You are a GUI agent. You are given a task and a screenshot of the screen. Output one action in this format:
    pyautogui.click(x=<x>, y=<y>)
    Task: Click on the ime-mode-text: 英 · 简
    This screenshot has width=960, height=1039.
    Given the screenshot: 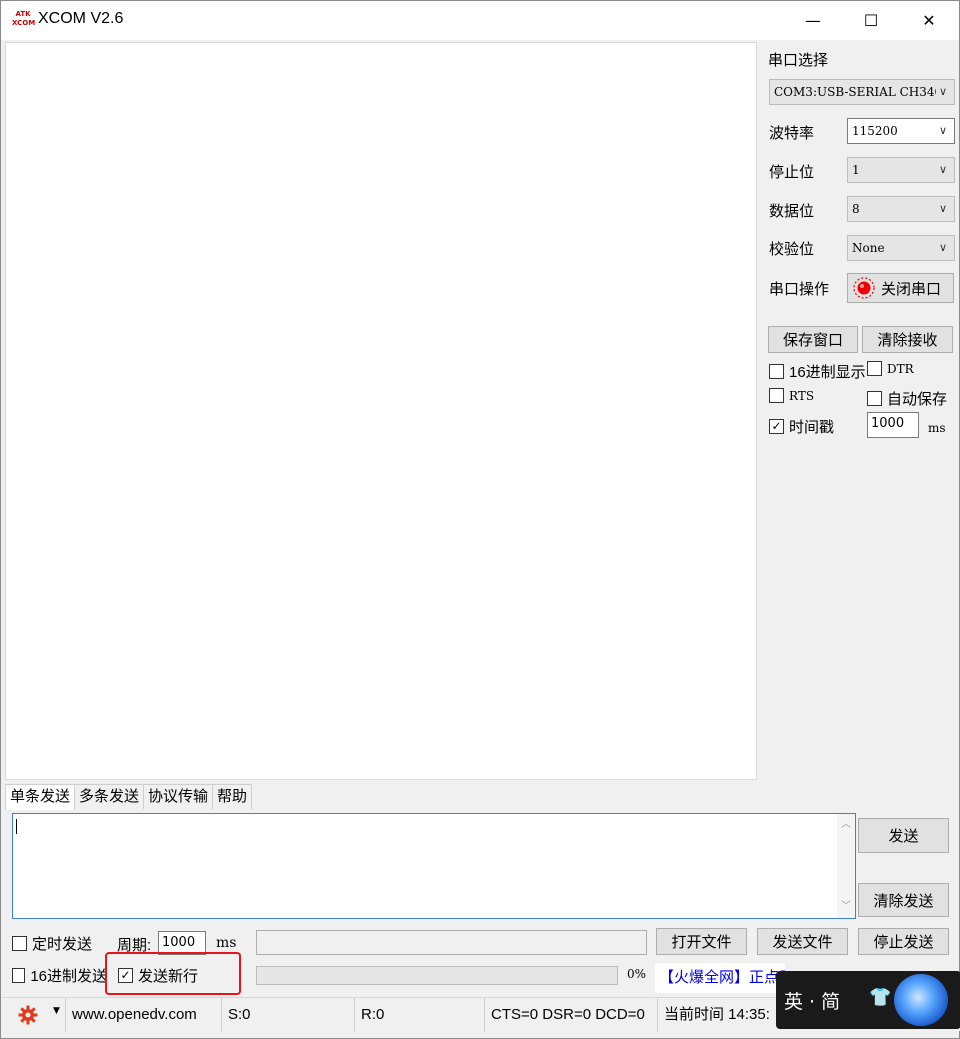 What is the action you would take?
    pyautogui.click(x=812, y=1002)
    